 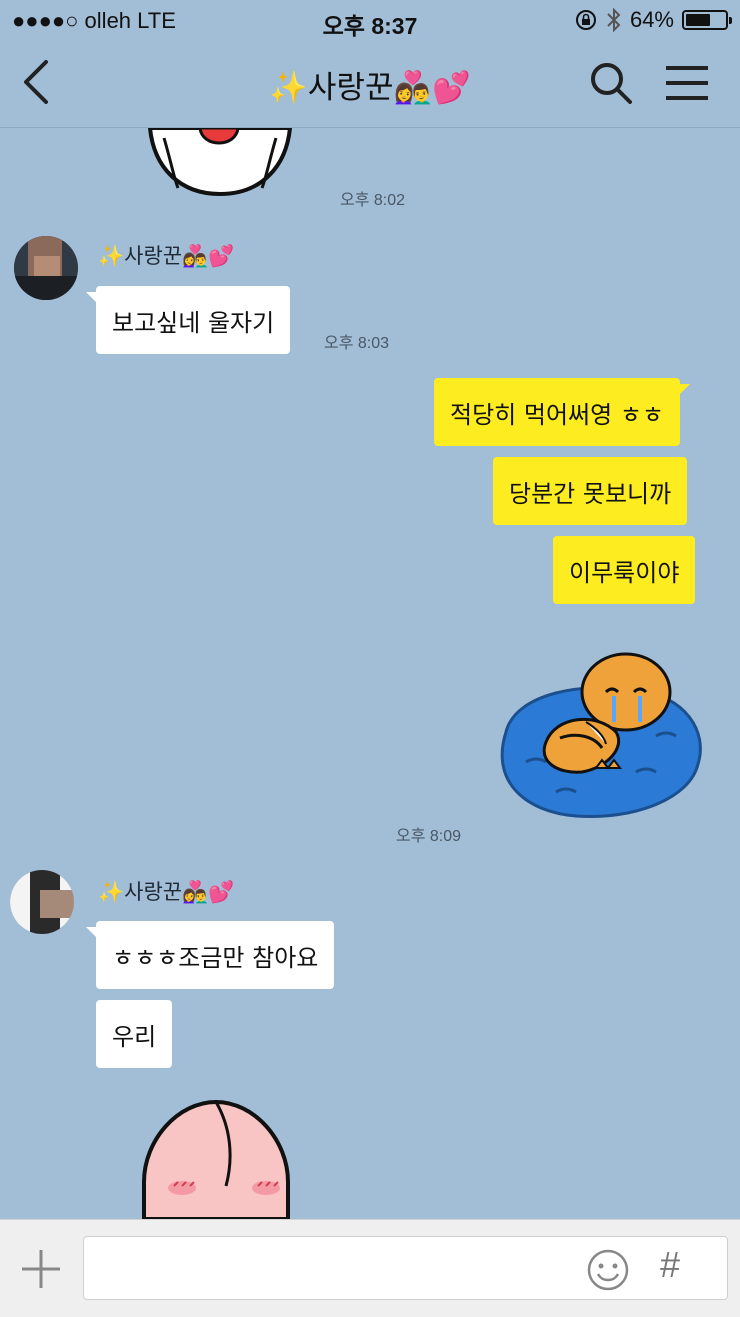 I want to click on input-bar: #, so click(x=370, y=1268).